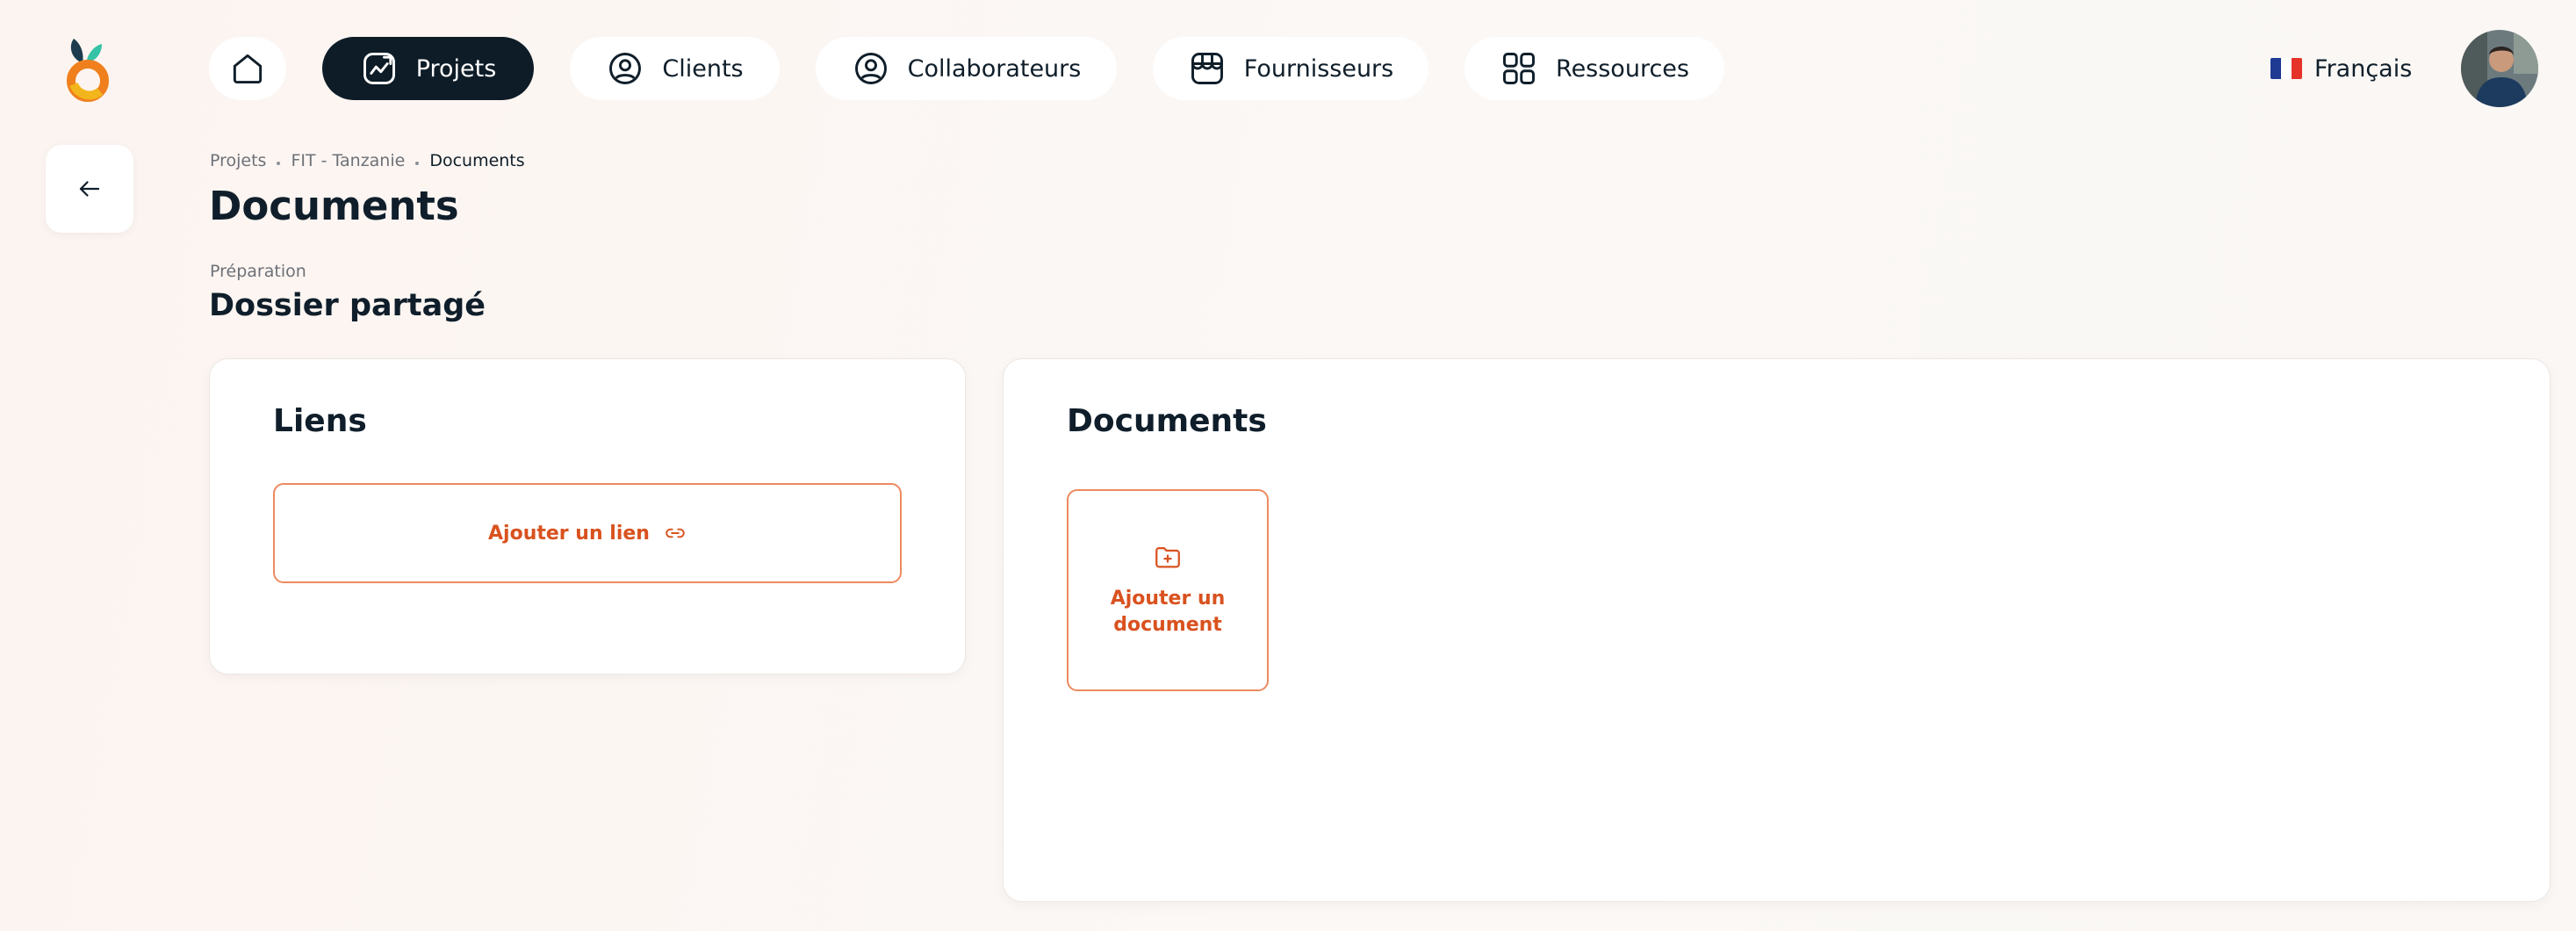 The image size is (2576, 931). I want to click on breadcrumb-item: Projets, so click(238, 160).